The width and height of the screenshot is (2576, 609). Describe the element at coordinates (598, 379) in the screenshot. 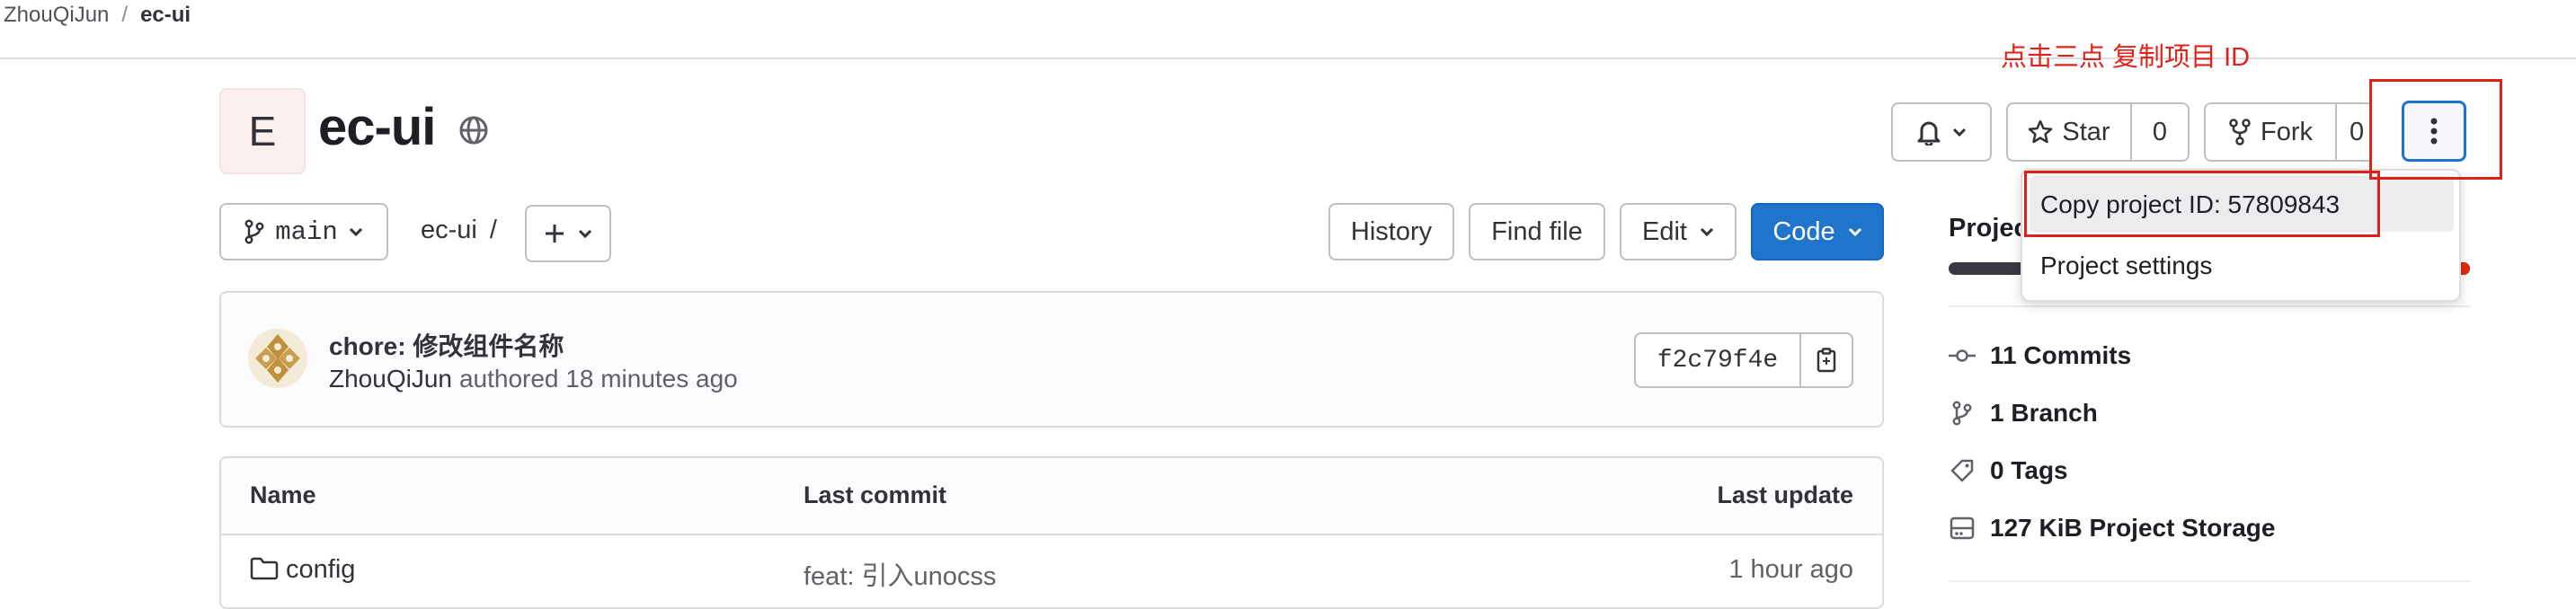

I see `commit-authored-time: authored 18 minutes ago` at that location.